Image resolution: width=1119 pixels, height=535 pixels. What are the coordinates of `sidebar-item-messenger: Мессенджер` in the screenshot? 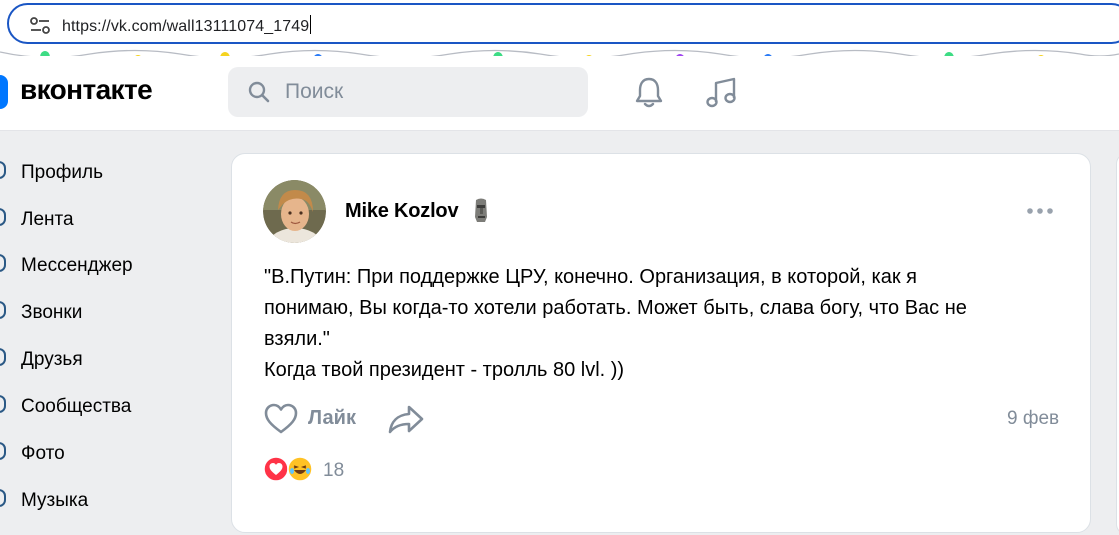 It's located at (110, 264).